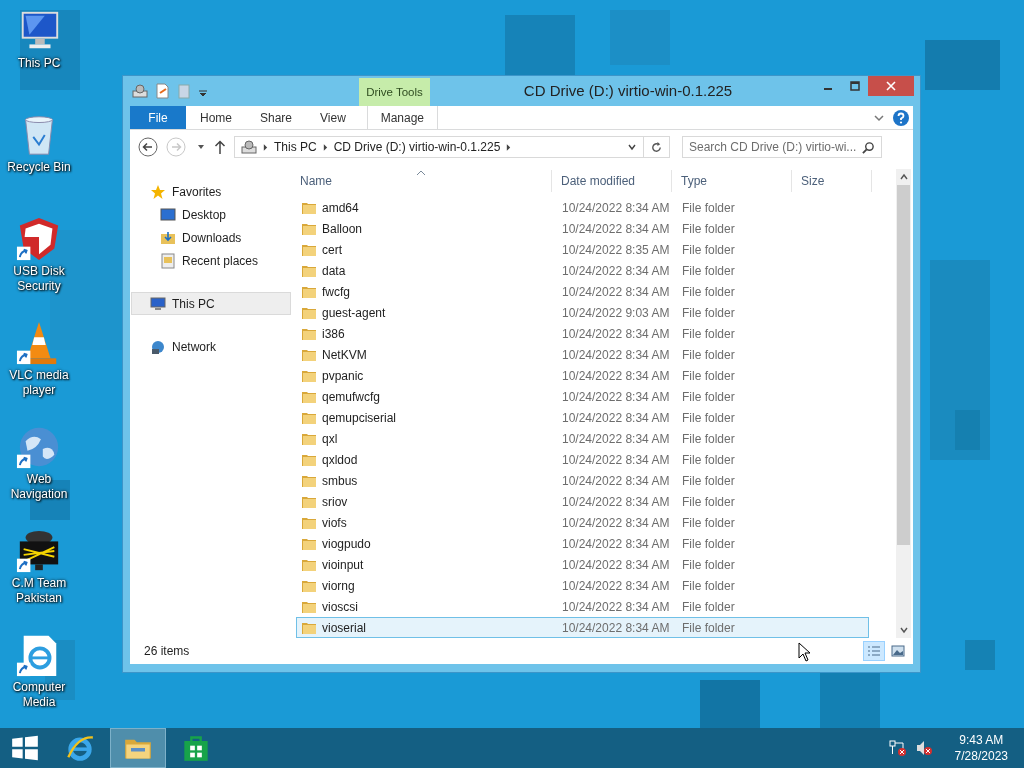 The height and width of the screenshot is (768, 1024). Describe the element at coordinates (582, 627) in the screenshot. I see `file-row: vioserial 10/24/2022 8:34 AM File folder` at that location.